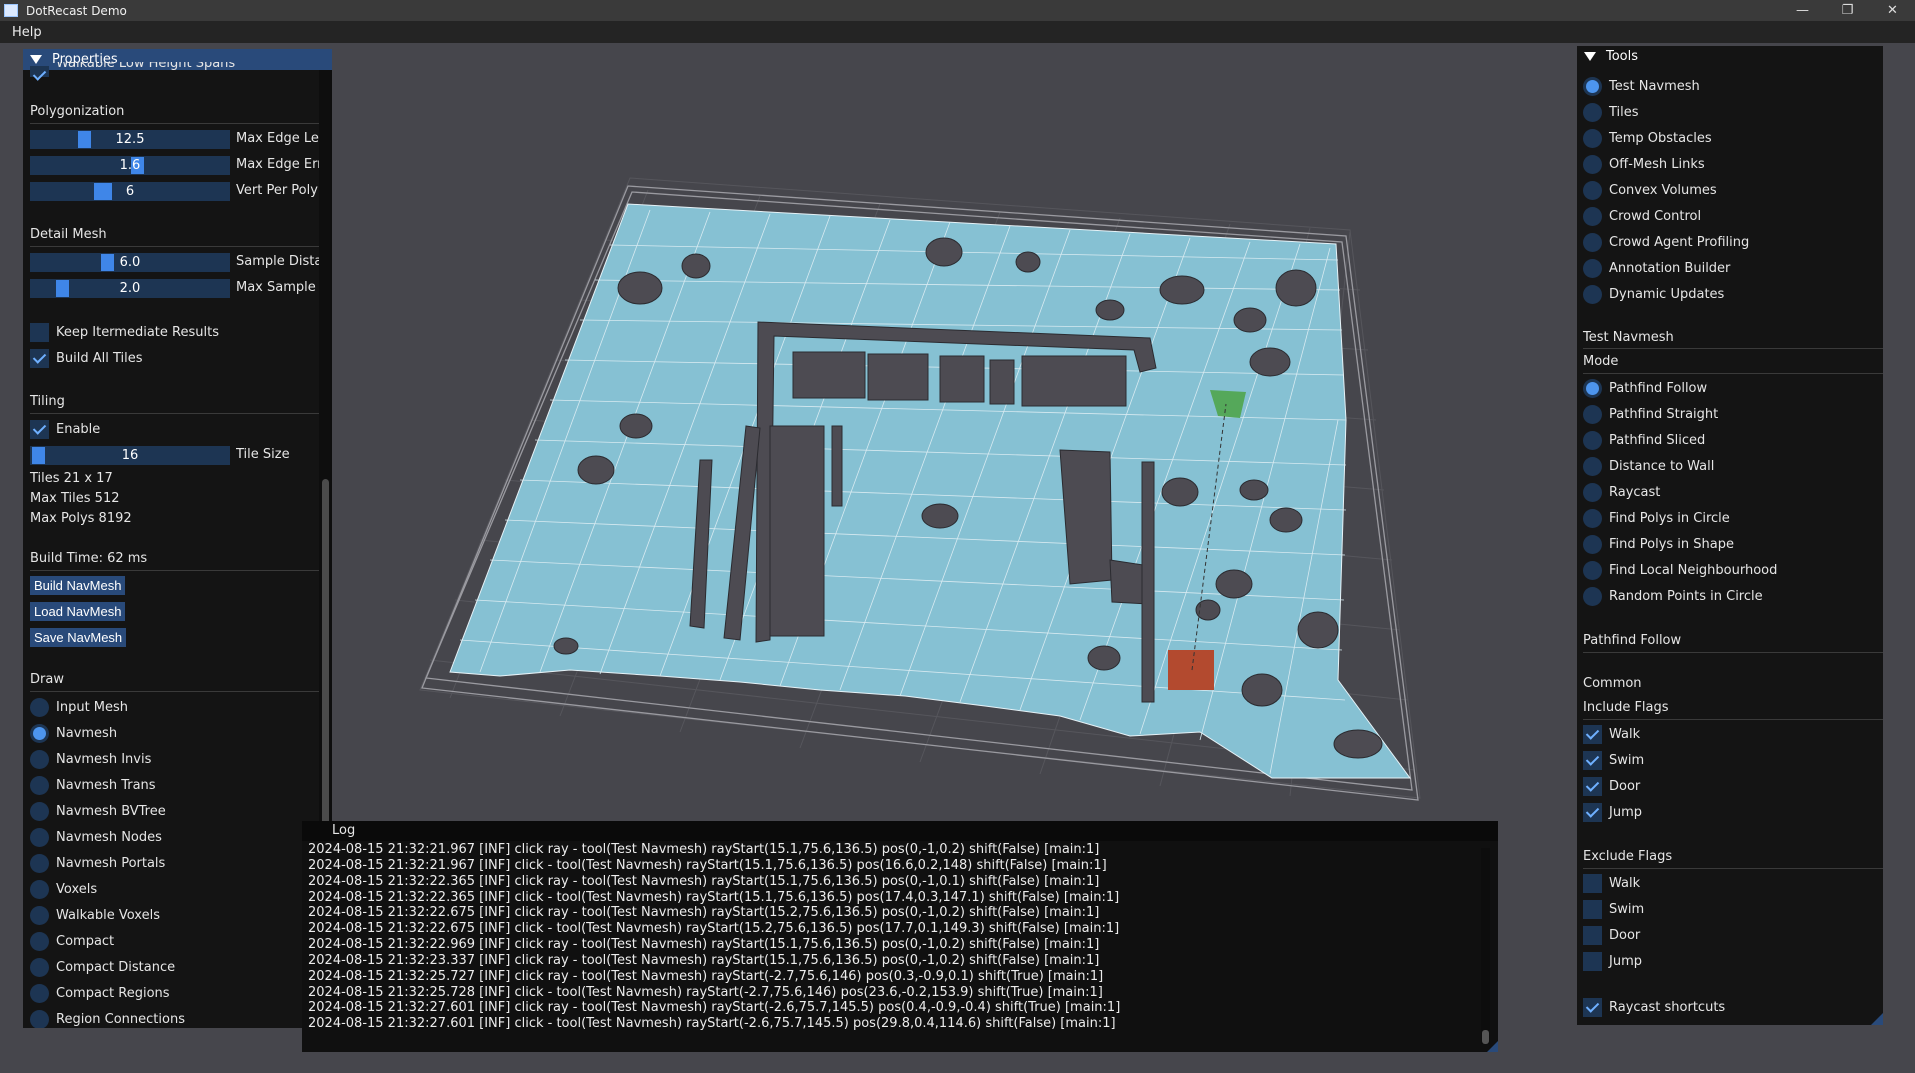 Image resolution: width=1915 pixels, height=1073 pixels. Describe the element at coordinates (109, 837) in the screenshot. I see `draw-option-label: Navmesh Nodes` at that location.